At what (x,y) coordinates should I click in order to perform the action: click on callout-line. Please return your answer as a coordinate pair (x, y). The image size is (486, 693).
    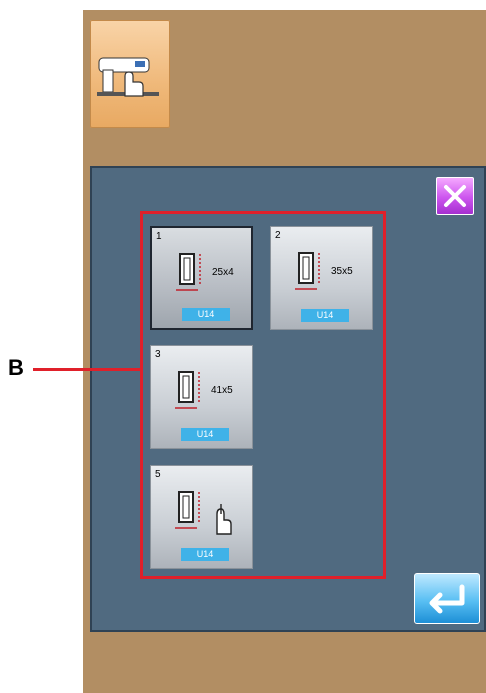
    Looking at the image, I should click on (86, 369).